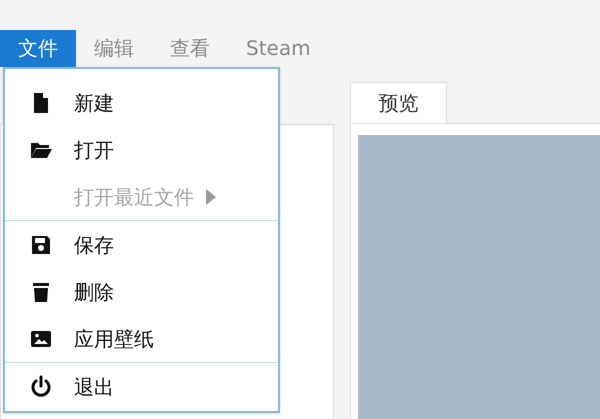 Image resolution: width=600 pixels, height=419 pixels. What do you see at coordinates (41, 386) in the screenshot?
I see `power-icon` at bounding box center [41, 386].